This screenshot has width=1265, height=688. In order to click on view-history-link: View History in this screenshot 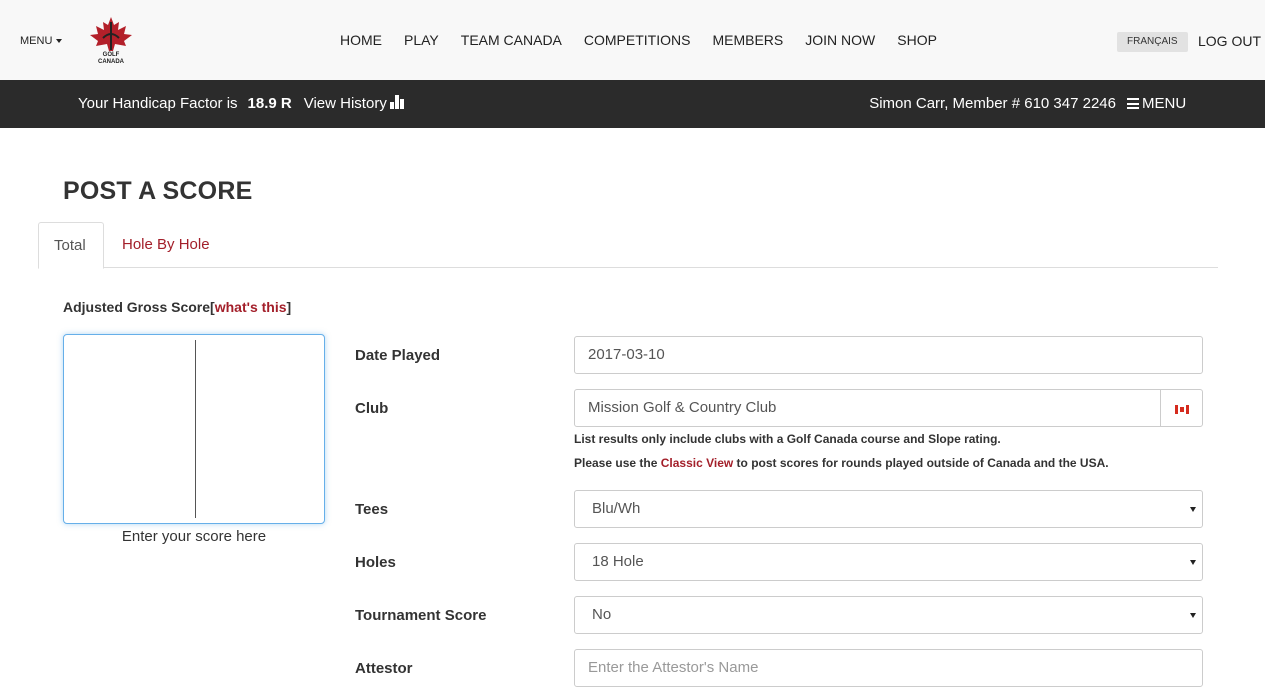, I will do `click(354, 103)`.